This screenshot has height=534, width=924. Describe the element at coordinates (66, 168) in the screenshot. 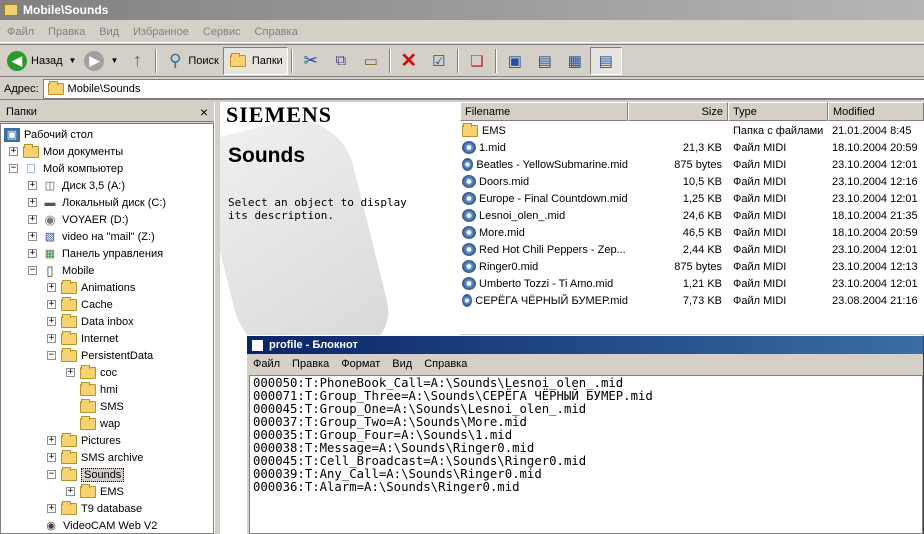

I see `tree-item-my-computer: − ⎕ Мой компьютер` at that location.